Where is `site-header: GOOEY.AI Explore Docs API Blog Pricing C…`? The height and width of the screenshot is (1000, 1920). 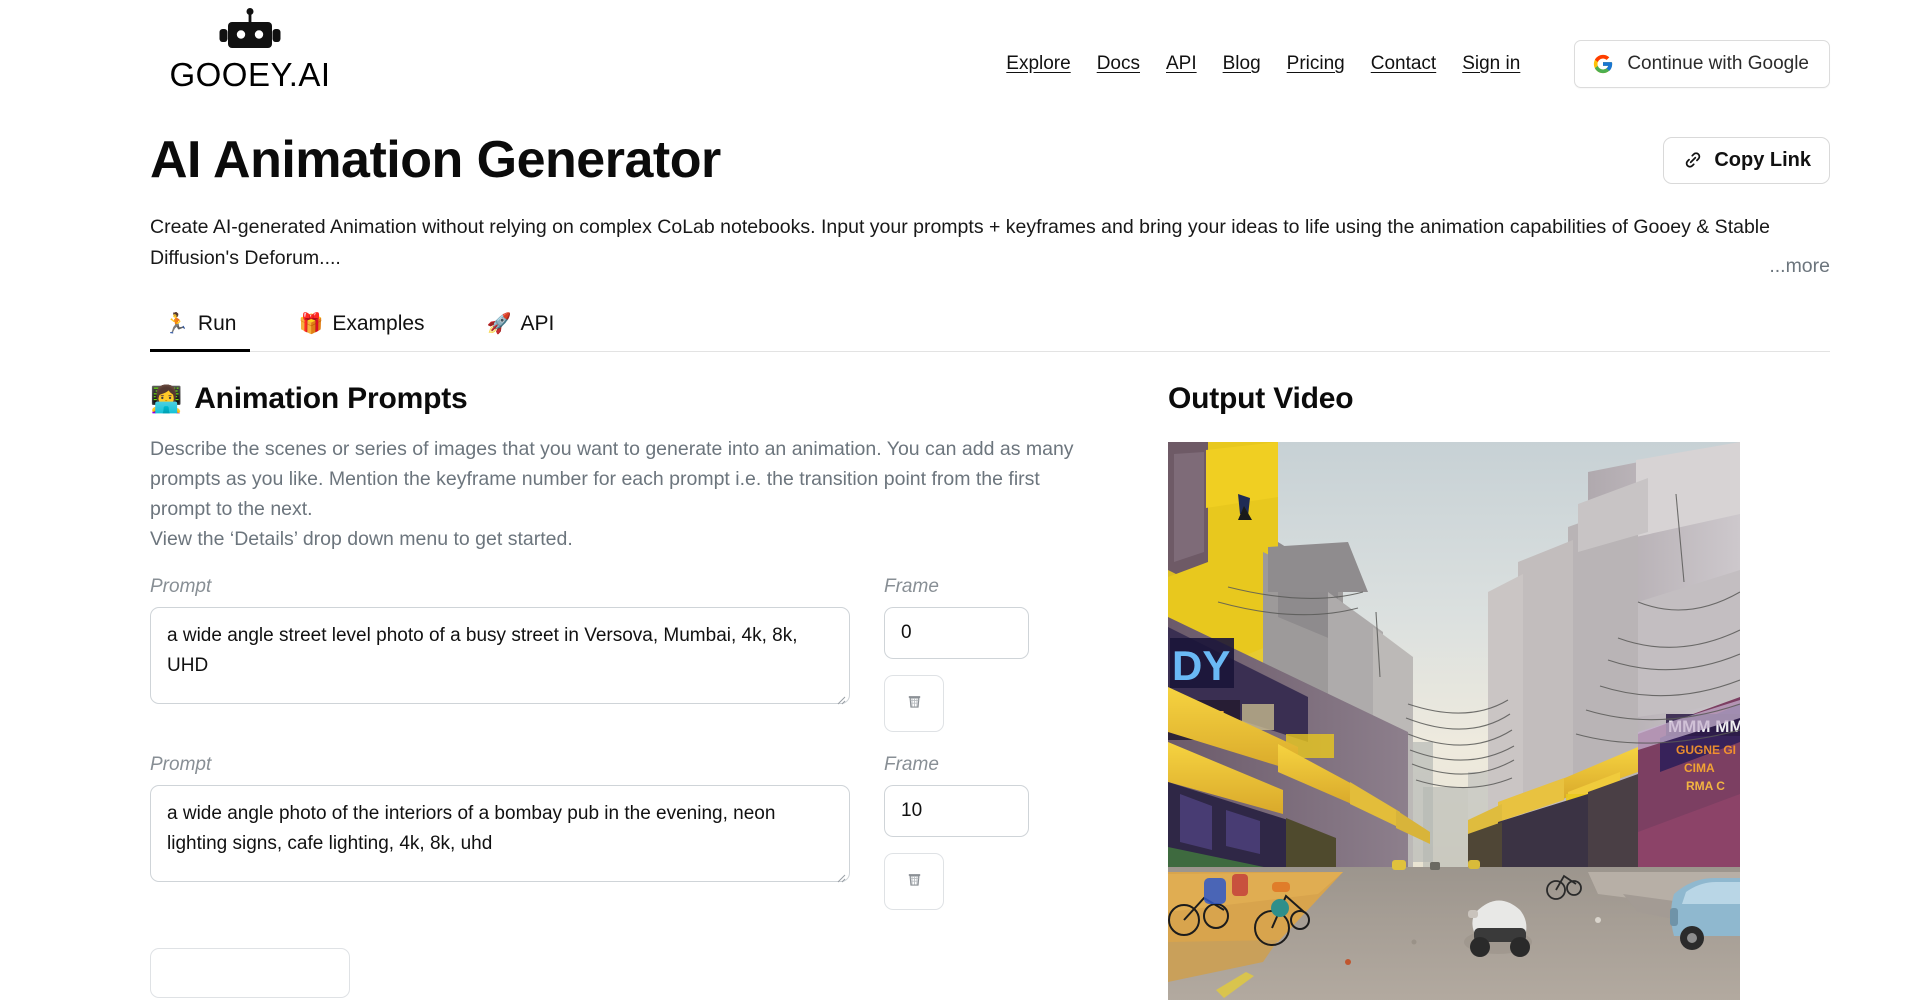
site-header: GOOEY.AI Explore Docs API Blog Pricing C… is located at coordinates (960, 52).